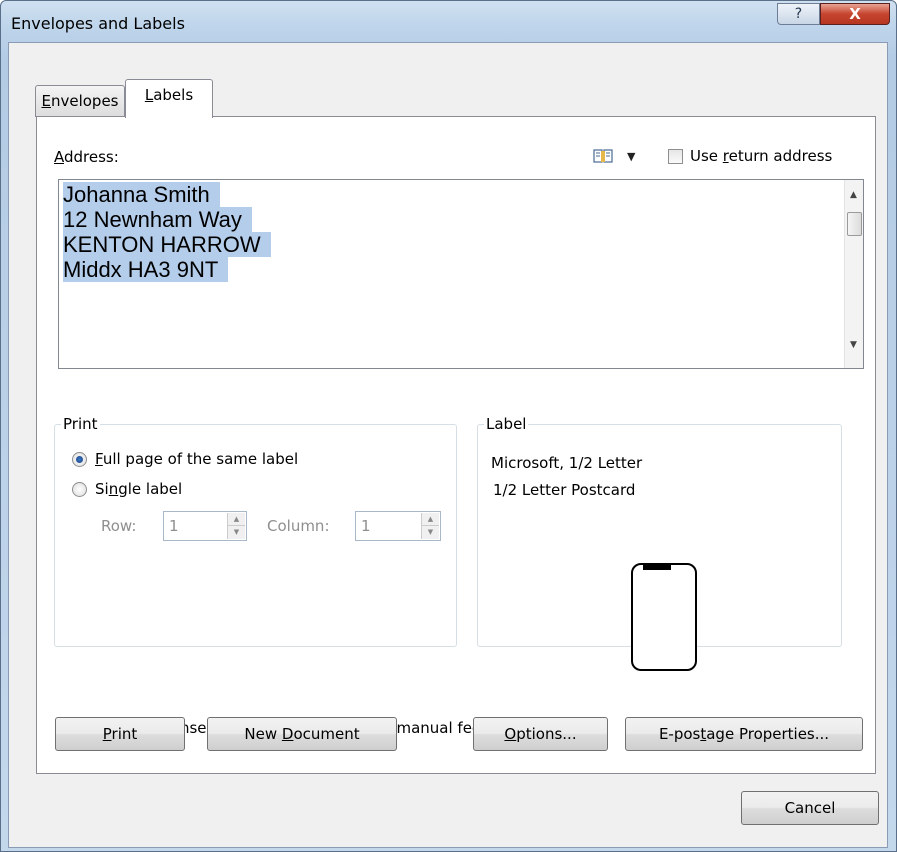  Describe the element at coordinates (430, 532) in the screenshot. I see `column-down-icon: ▼` at that location.